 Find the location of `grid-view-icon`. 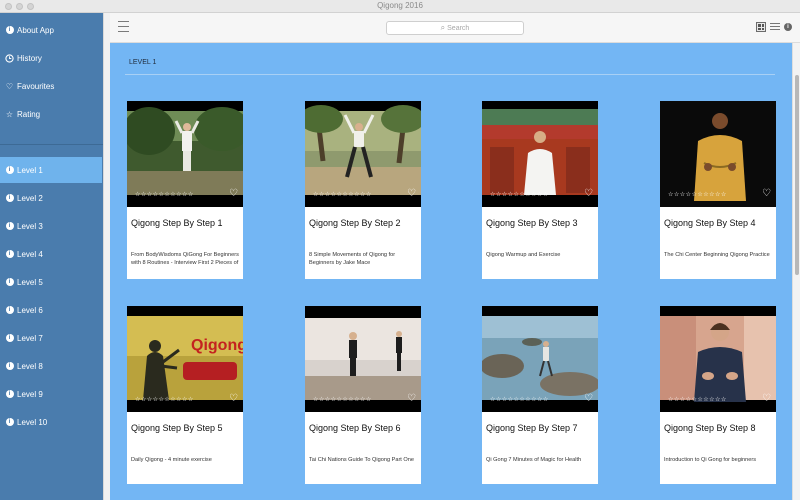

grid-view-icon is located at coordinates (761, 27).